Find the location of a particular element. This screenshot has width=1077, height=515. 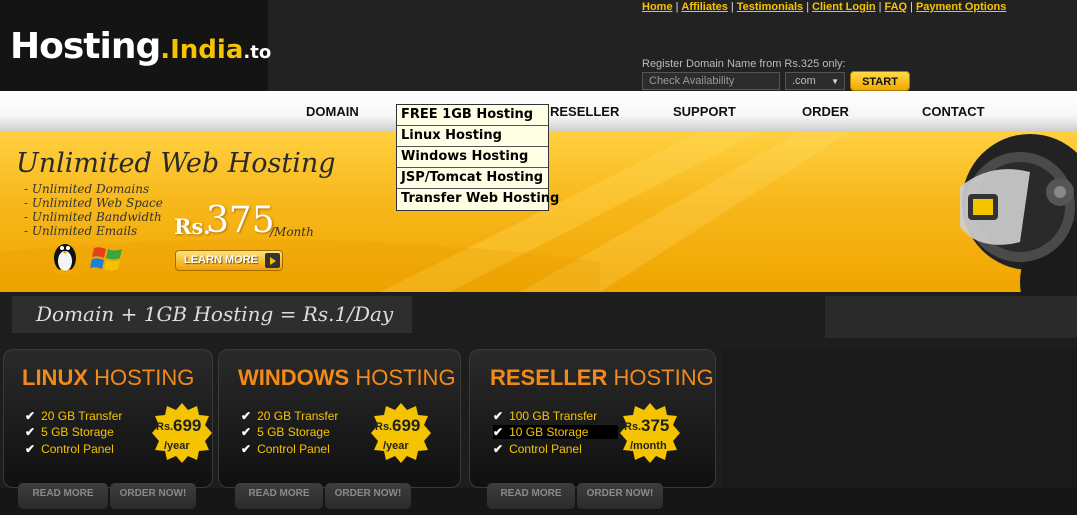

plan-feature: ✔ 100 GB Transfer is located at coordinates (545, 416).